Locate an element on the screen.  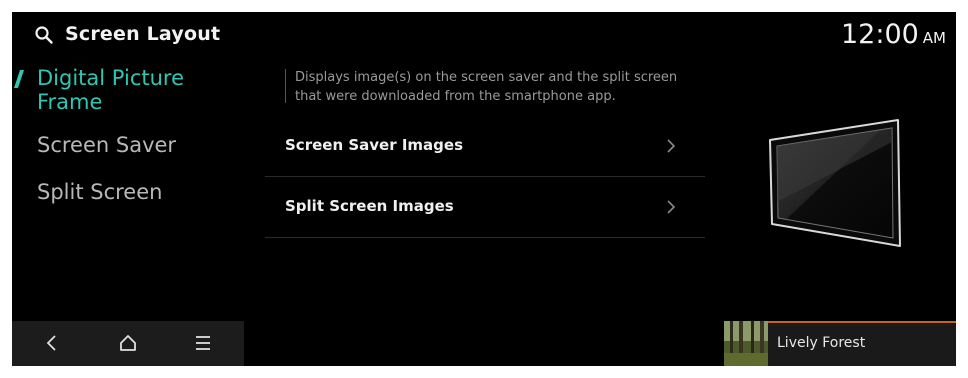
sidebar-item-digital-picture-frame: Digital Picture Frame is located at coordinates (110, 90).